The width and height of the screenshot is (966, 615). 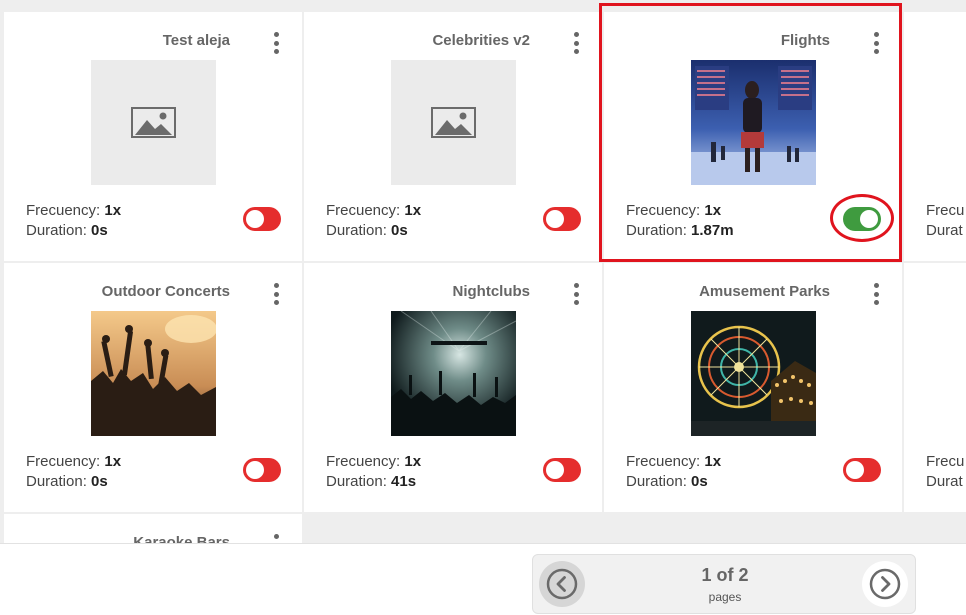 I want to click on card-stats: Frecuency: 1x Duration: 41s, so click(x=373, y=472).